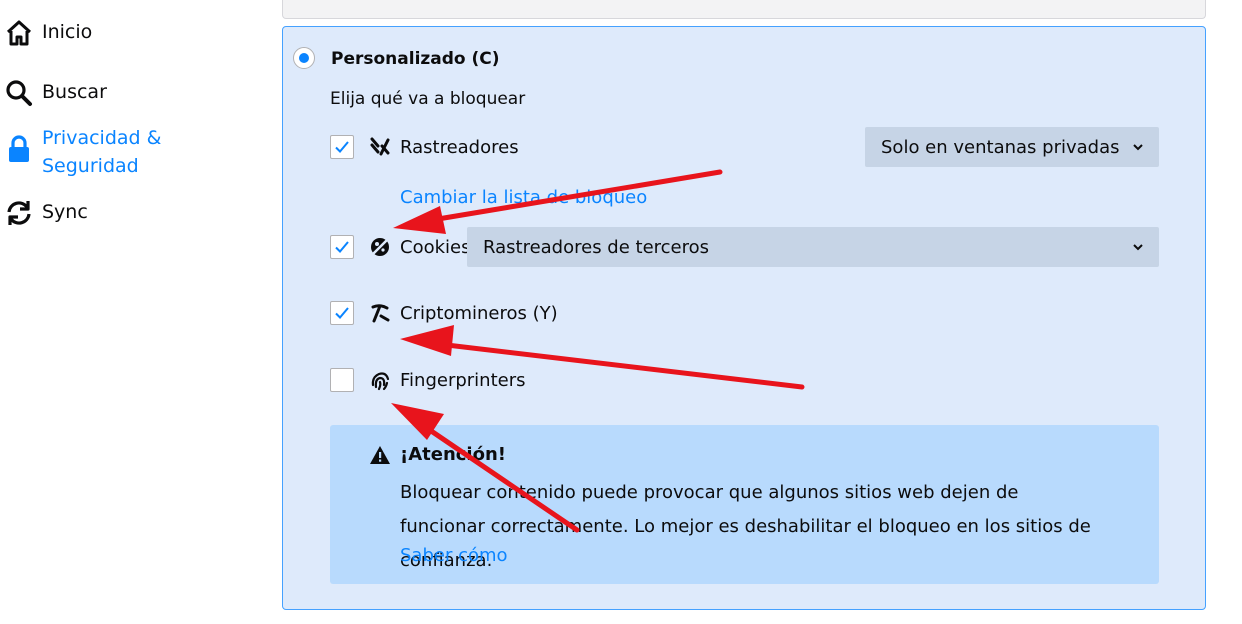 The width and height of the screenshot is (1242, 624). I want to click on sidebar-item-sync: Sync, so click(46, 213).